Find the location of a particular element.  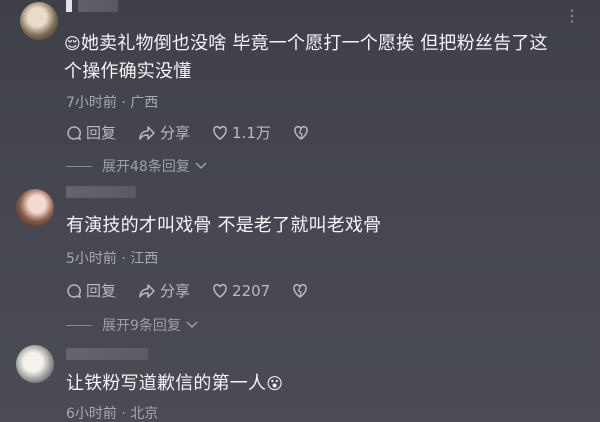

comment-text-line: 让铁粉写道歉信的第一人 is located at coordinates (166, 383).